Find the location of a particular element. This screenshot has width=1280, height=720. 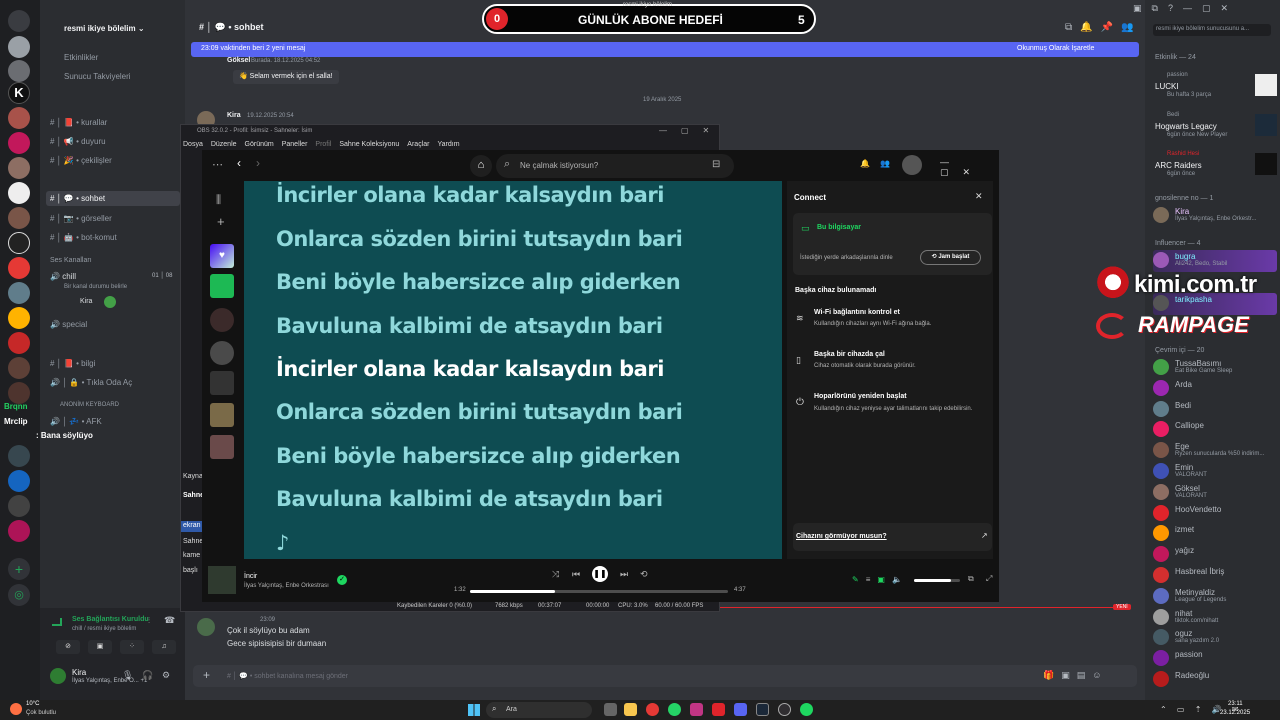

lyrics-icon: ✎ is located at coordinates (859, 579).